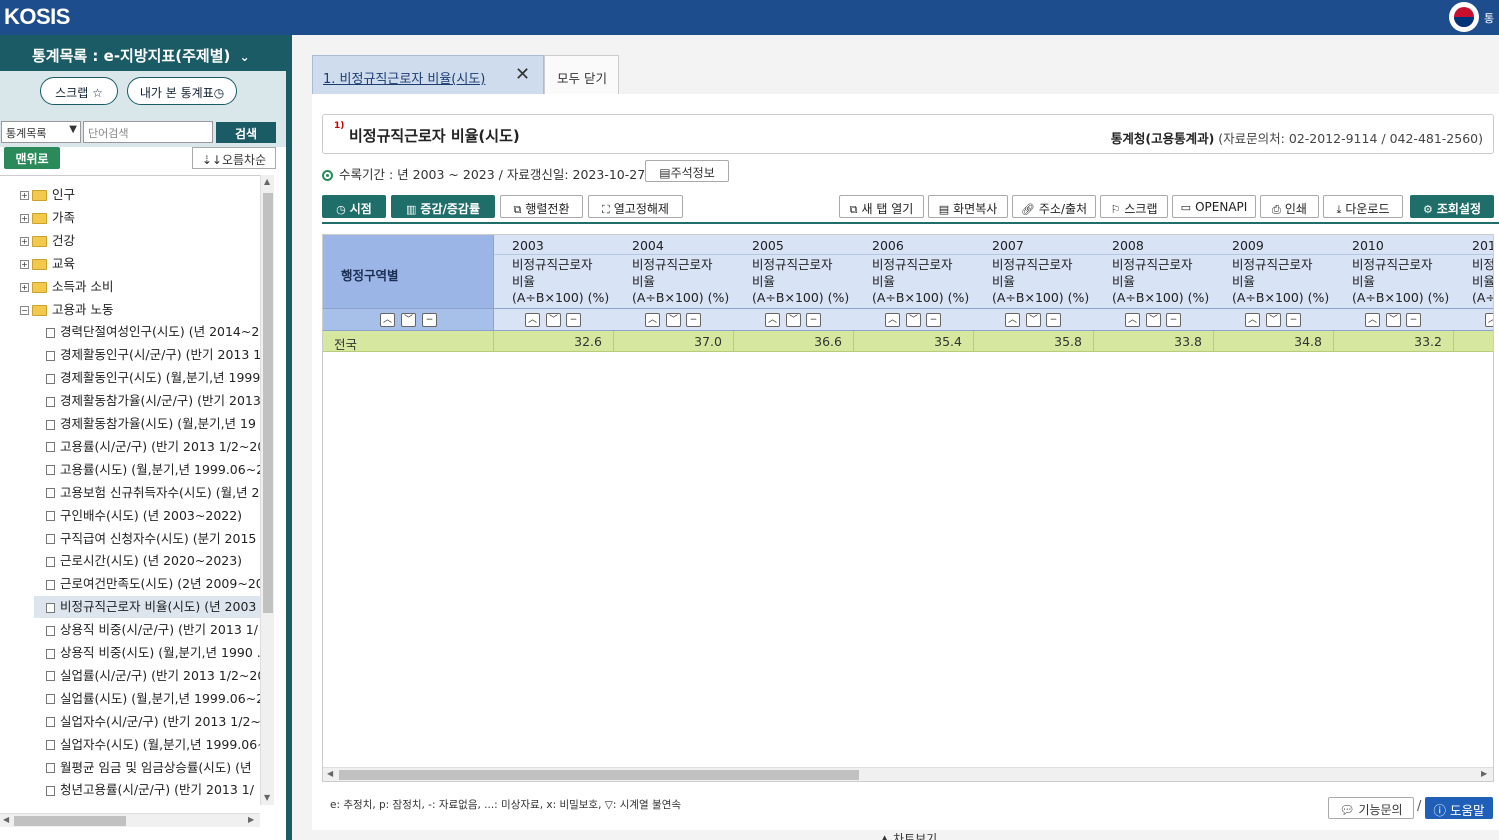  Describe the element at coordinates (268, 403) in the screenshot. I see `tree-scroll-thumb` at that location.